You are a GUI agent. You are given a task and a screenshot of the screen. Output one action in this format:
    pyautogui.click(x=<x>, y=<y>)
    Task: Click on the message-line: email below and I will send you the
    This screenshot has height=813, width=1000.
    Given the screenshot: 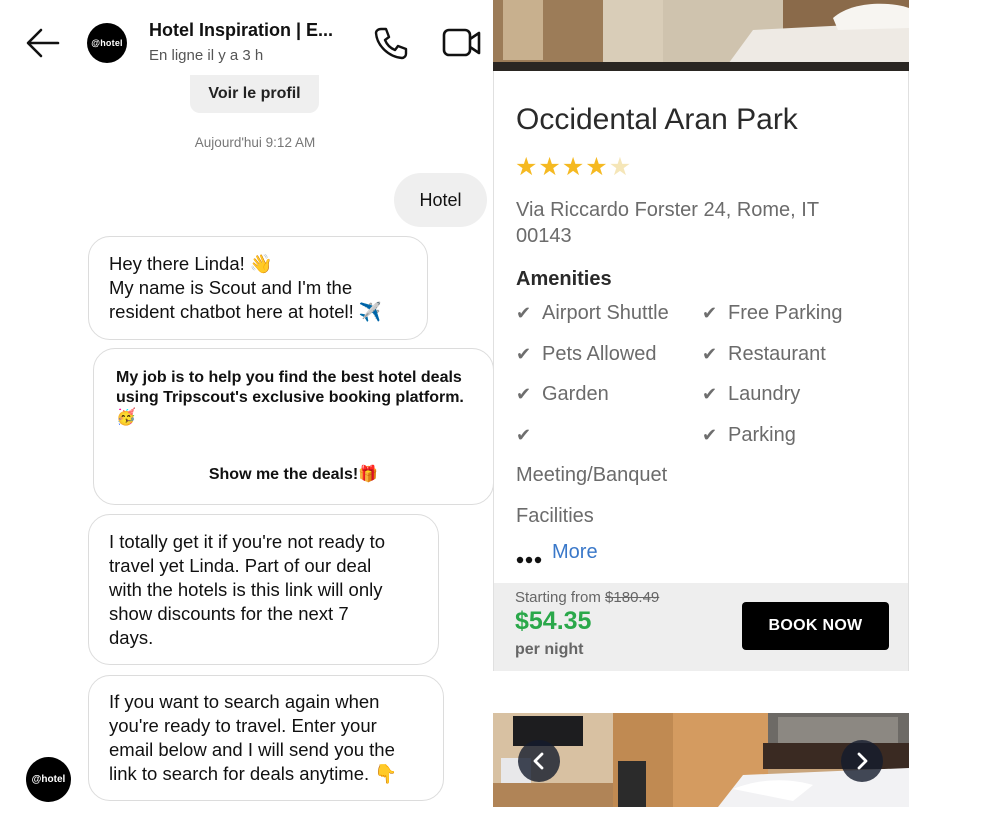 What is the action you would take?
    pyautogui.click(x=252, y=749)
    